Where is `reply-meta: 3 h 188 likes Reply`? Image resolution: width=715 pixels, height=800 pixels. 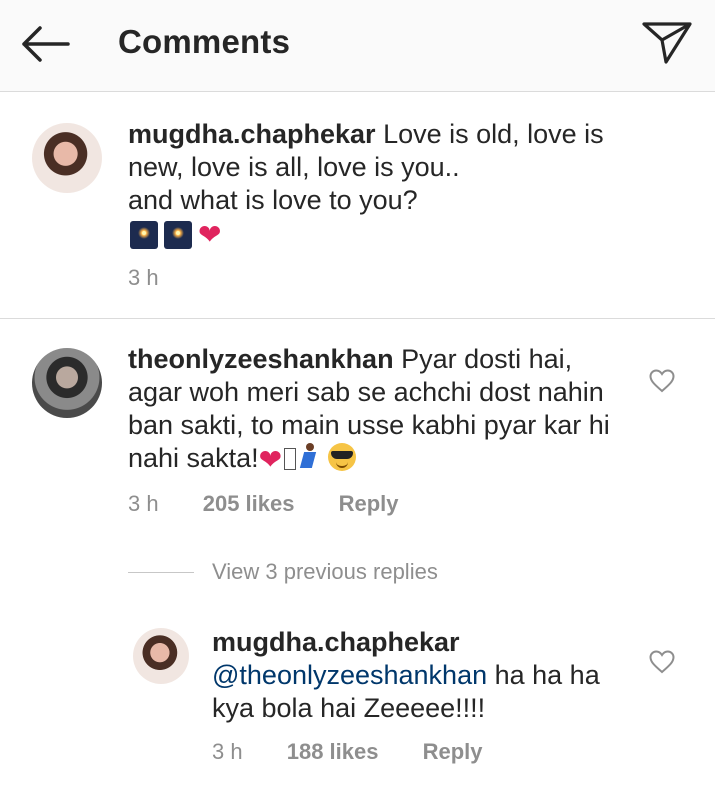 reply-meta: 3 h 188 likes Reply is located at coordinates (366, 752).